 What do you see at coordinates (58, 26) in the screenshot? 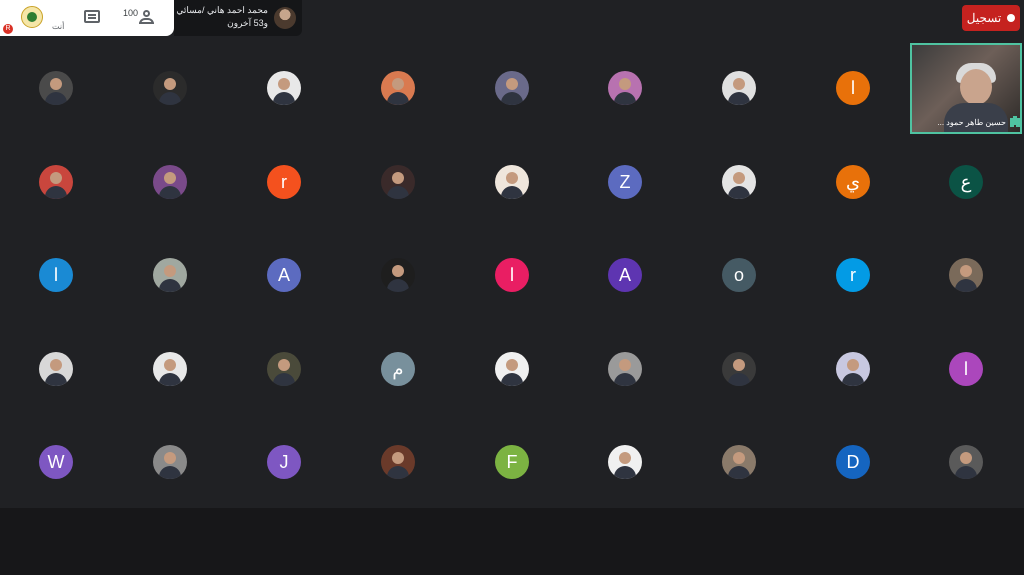
I see `self-label: أنت` at bounding box center [58, 26].